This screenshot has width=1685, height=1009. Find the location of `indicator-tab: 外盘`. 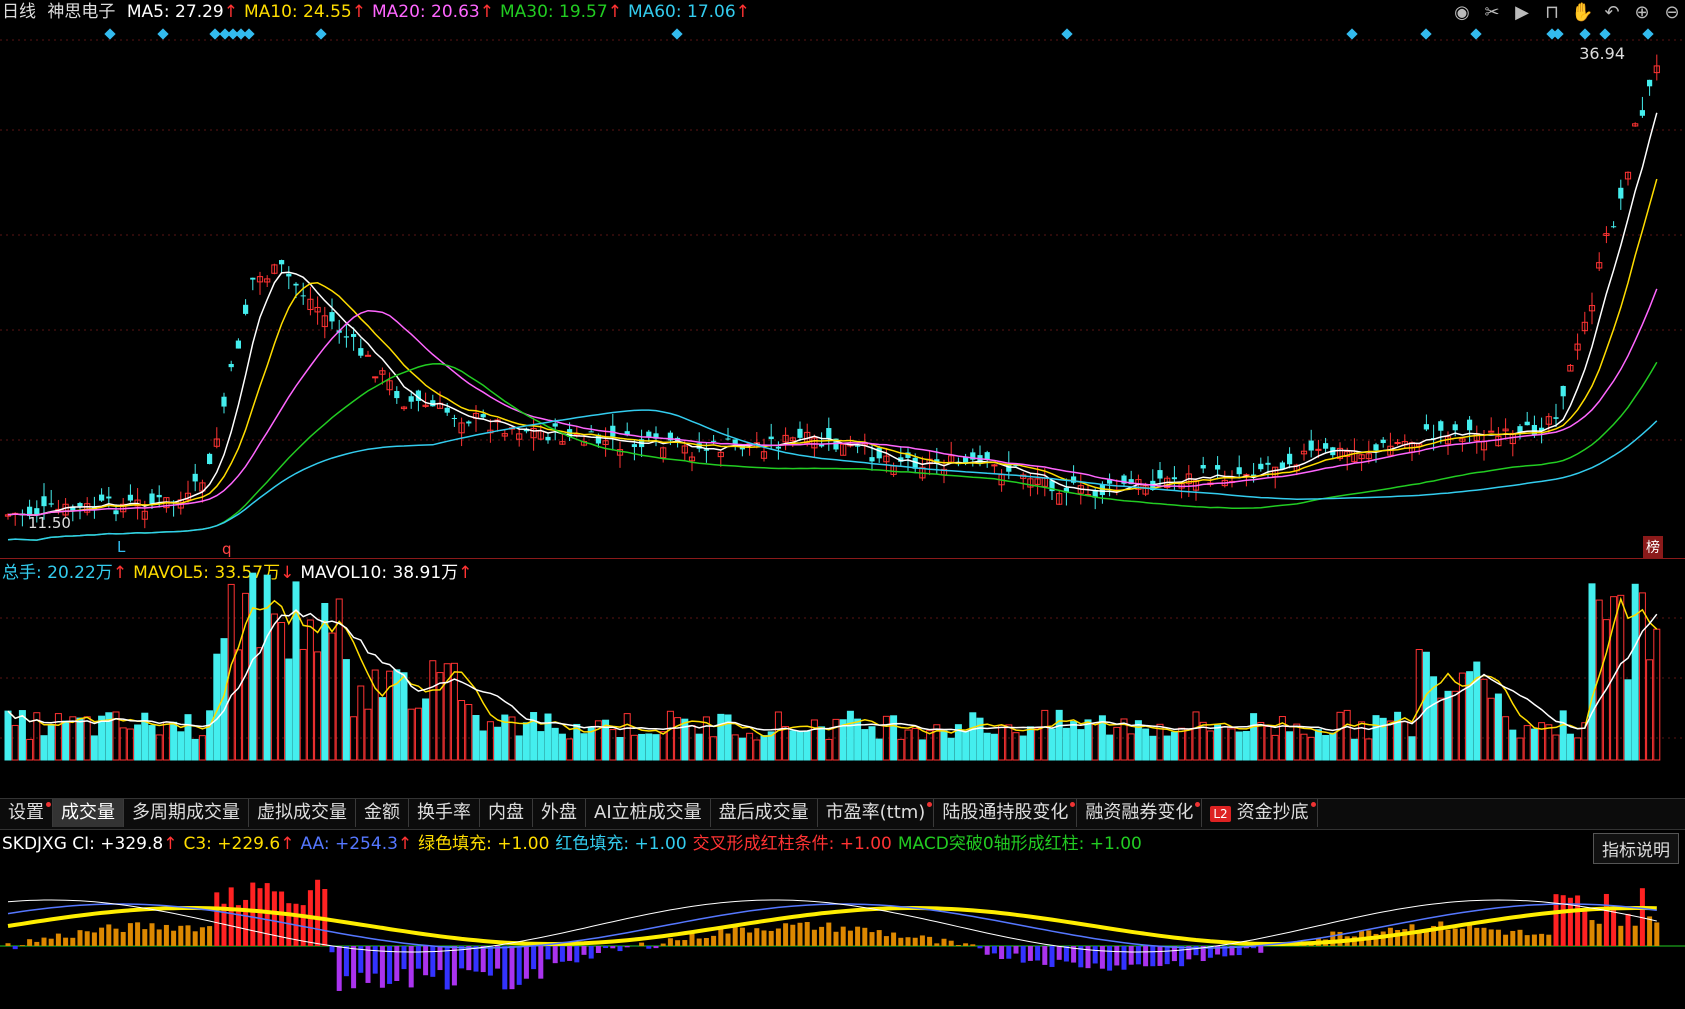

indicator-tab: 外盘 is located at coordinates (559, 813).